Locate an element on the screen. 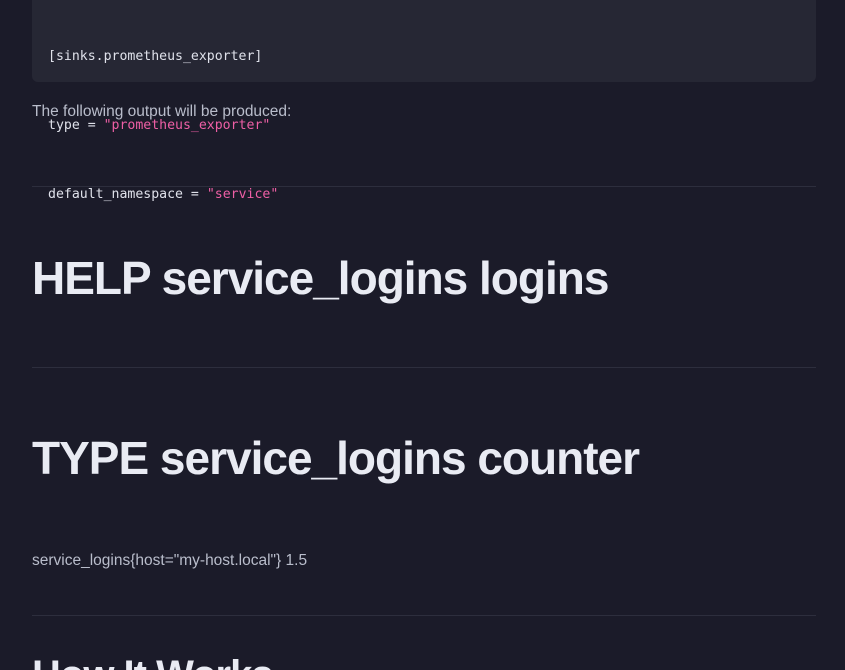  intro-paragraph: The following output will be produced: is located at coordinates (162, 111).